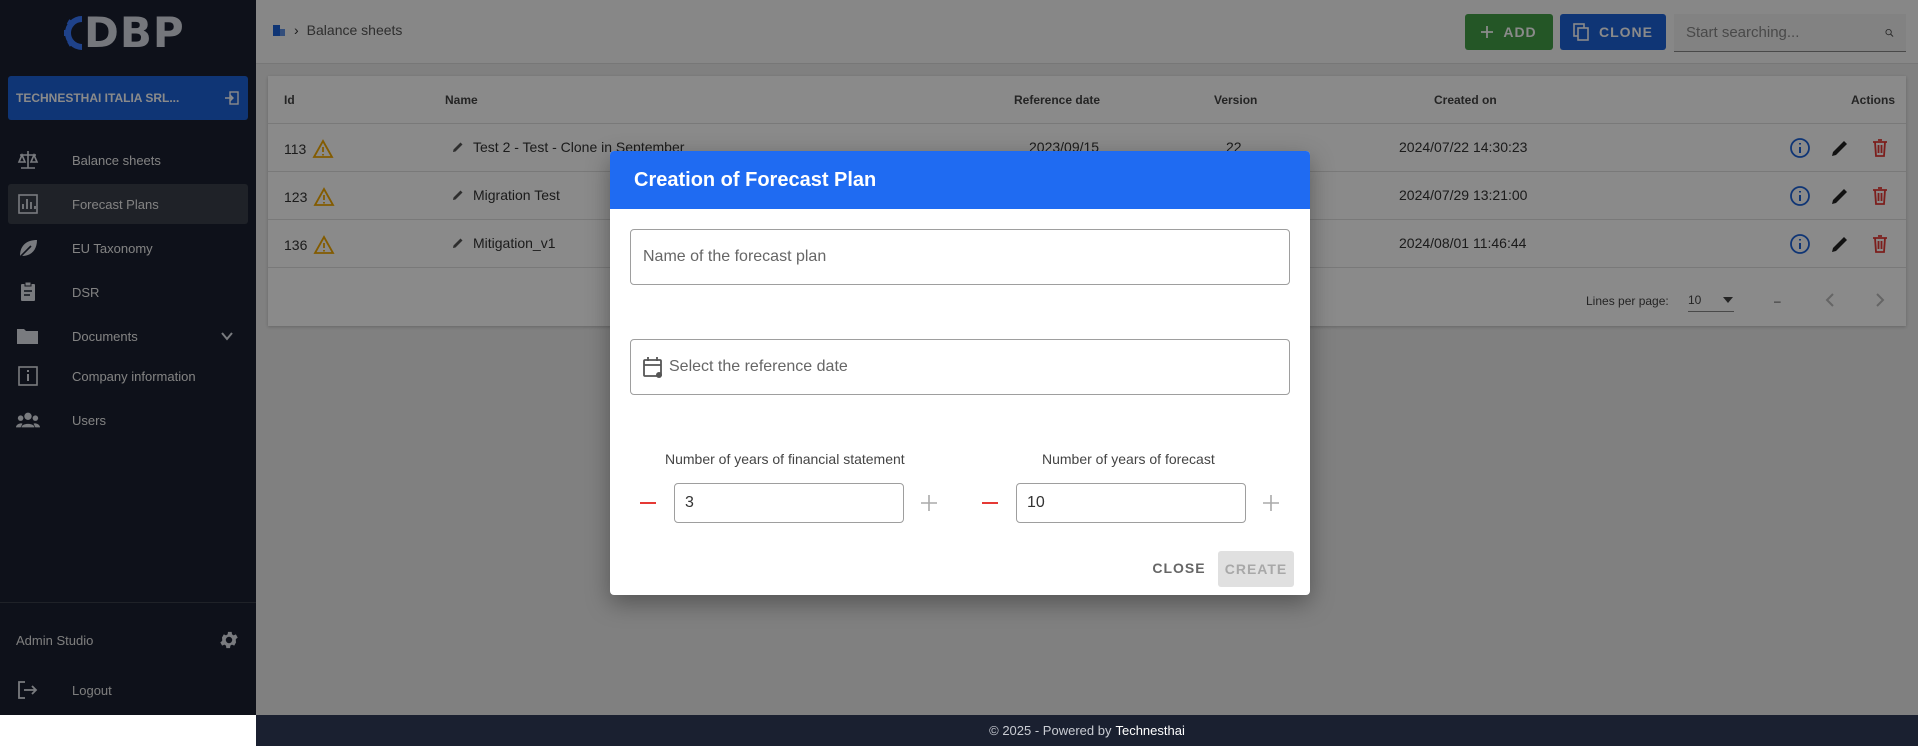 This screenshot has height=746, width=1918. I want to click on fs-years-input, so click(789, 503).